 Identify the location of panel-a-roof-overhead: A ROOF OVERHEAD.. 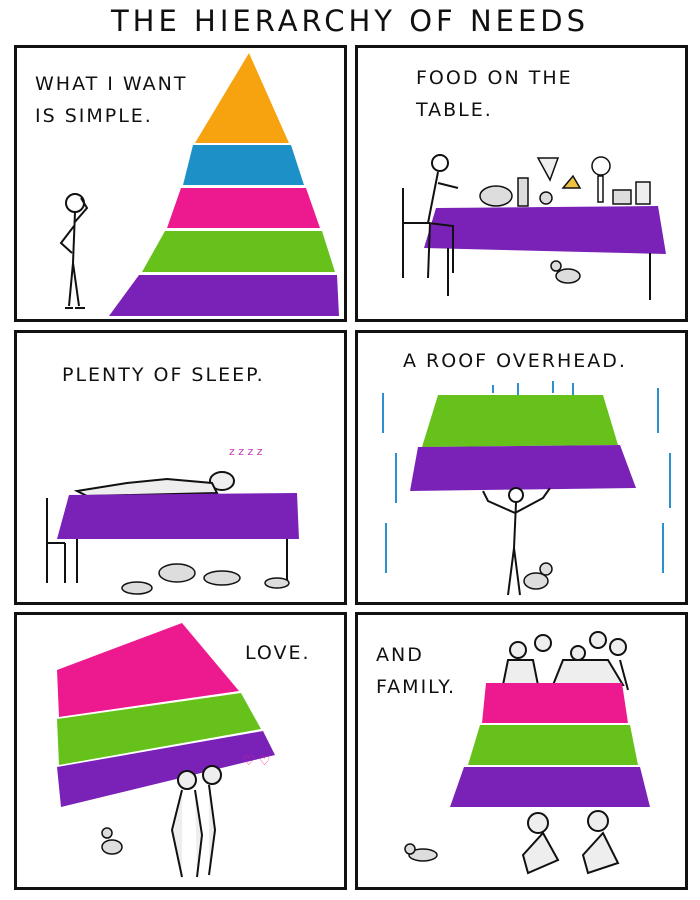
(521, 467).